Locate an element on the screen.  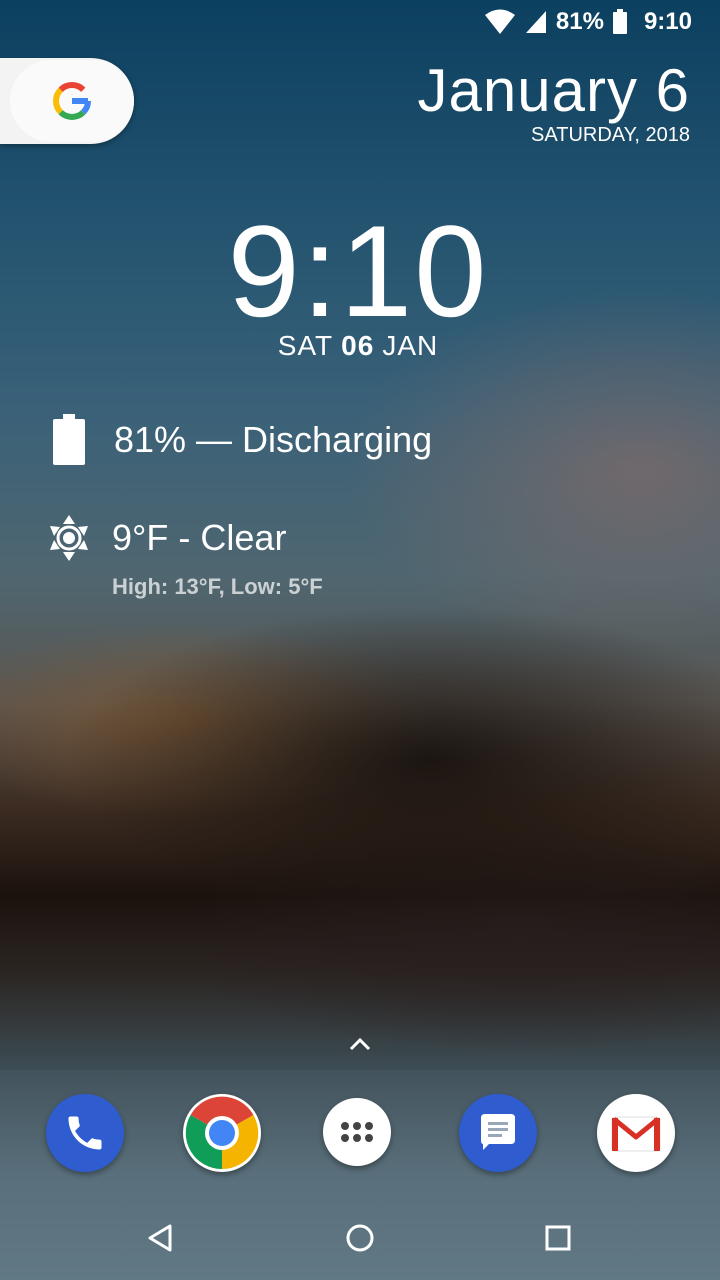
gmail-app-icon is located at coordinates (636, 1133).